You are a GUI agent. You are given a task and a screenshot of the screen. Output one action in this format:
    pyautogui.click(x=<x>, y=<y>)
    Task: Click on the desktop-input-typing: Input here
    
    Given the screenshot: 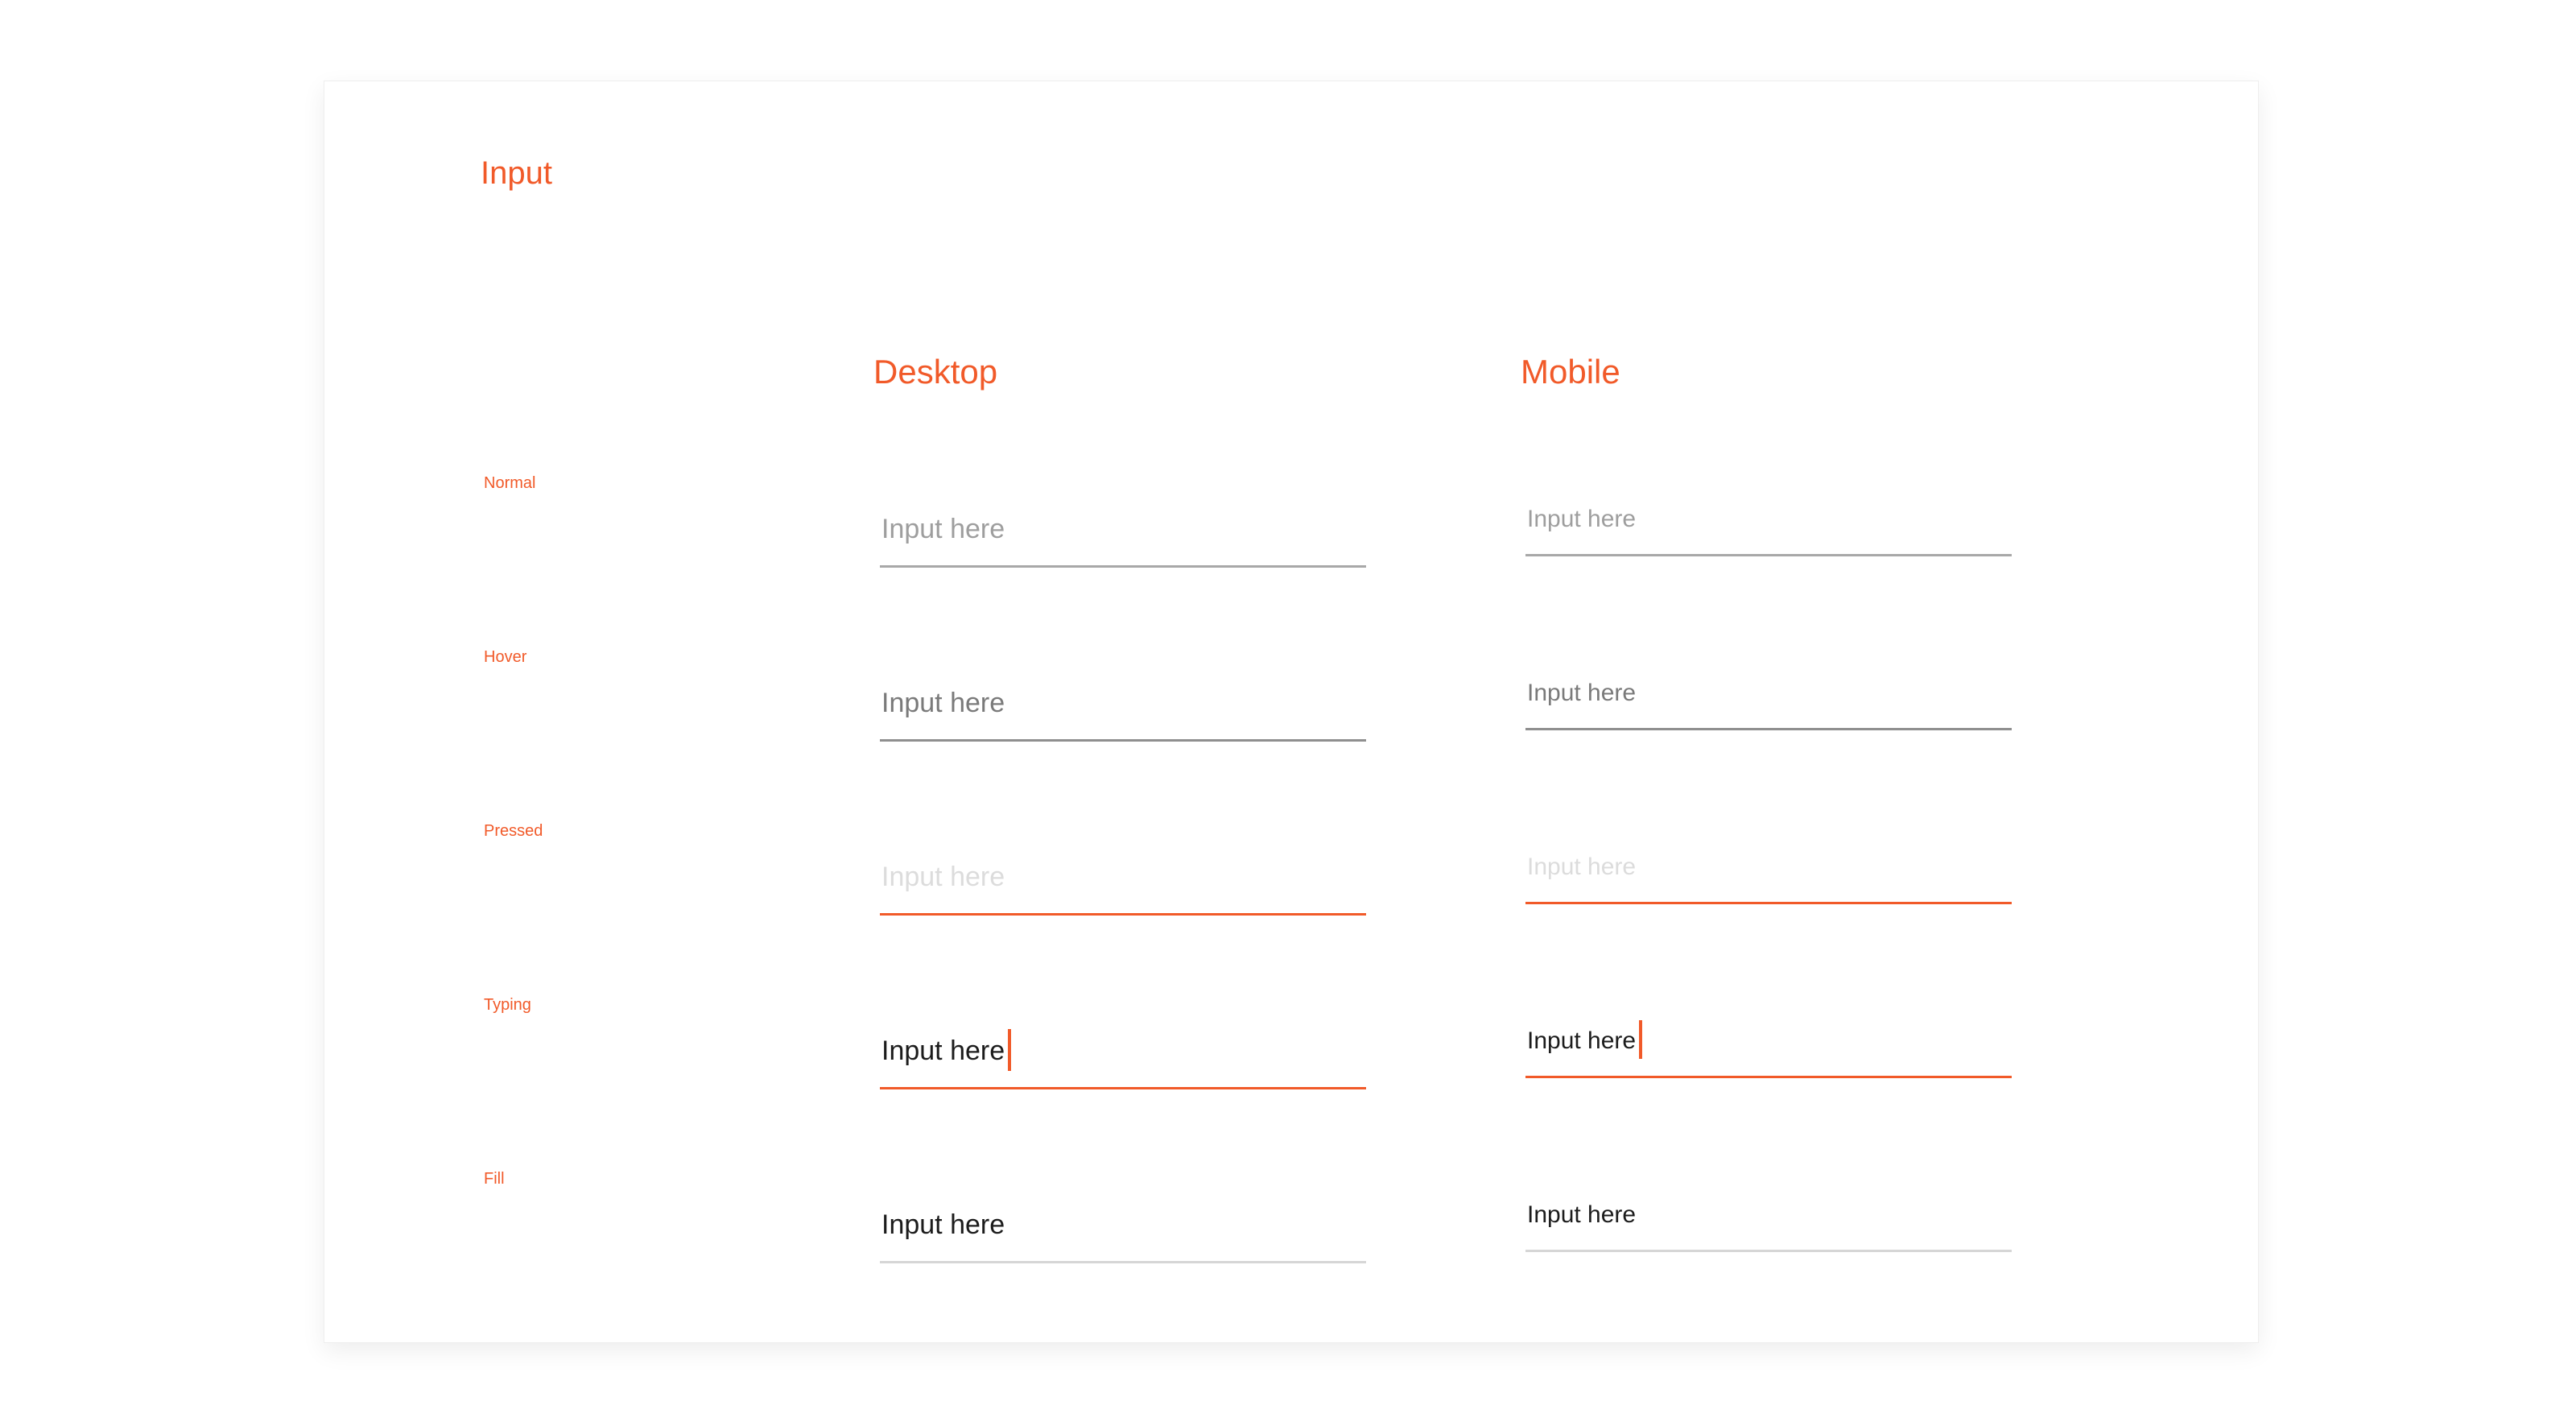 What is the action you would take?
    pyautogui.click(x=1123, y=1051)
    